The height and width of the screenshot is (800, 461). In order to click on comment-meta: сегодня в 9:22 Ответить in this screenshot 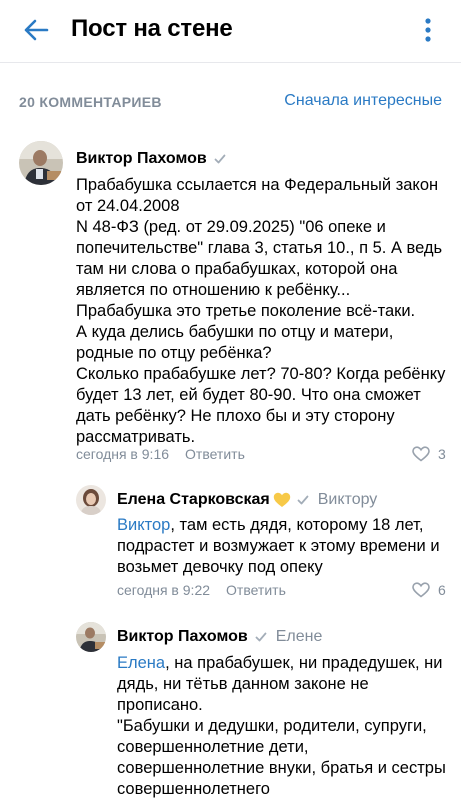, I will do `click(201, 590)`.